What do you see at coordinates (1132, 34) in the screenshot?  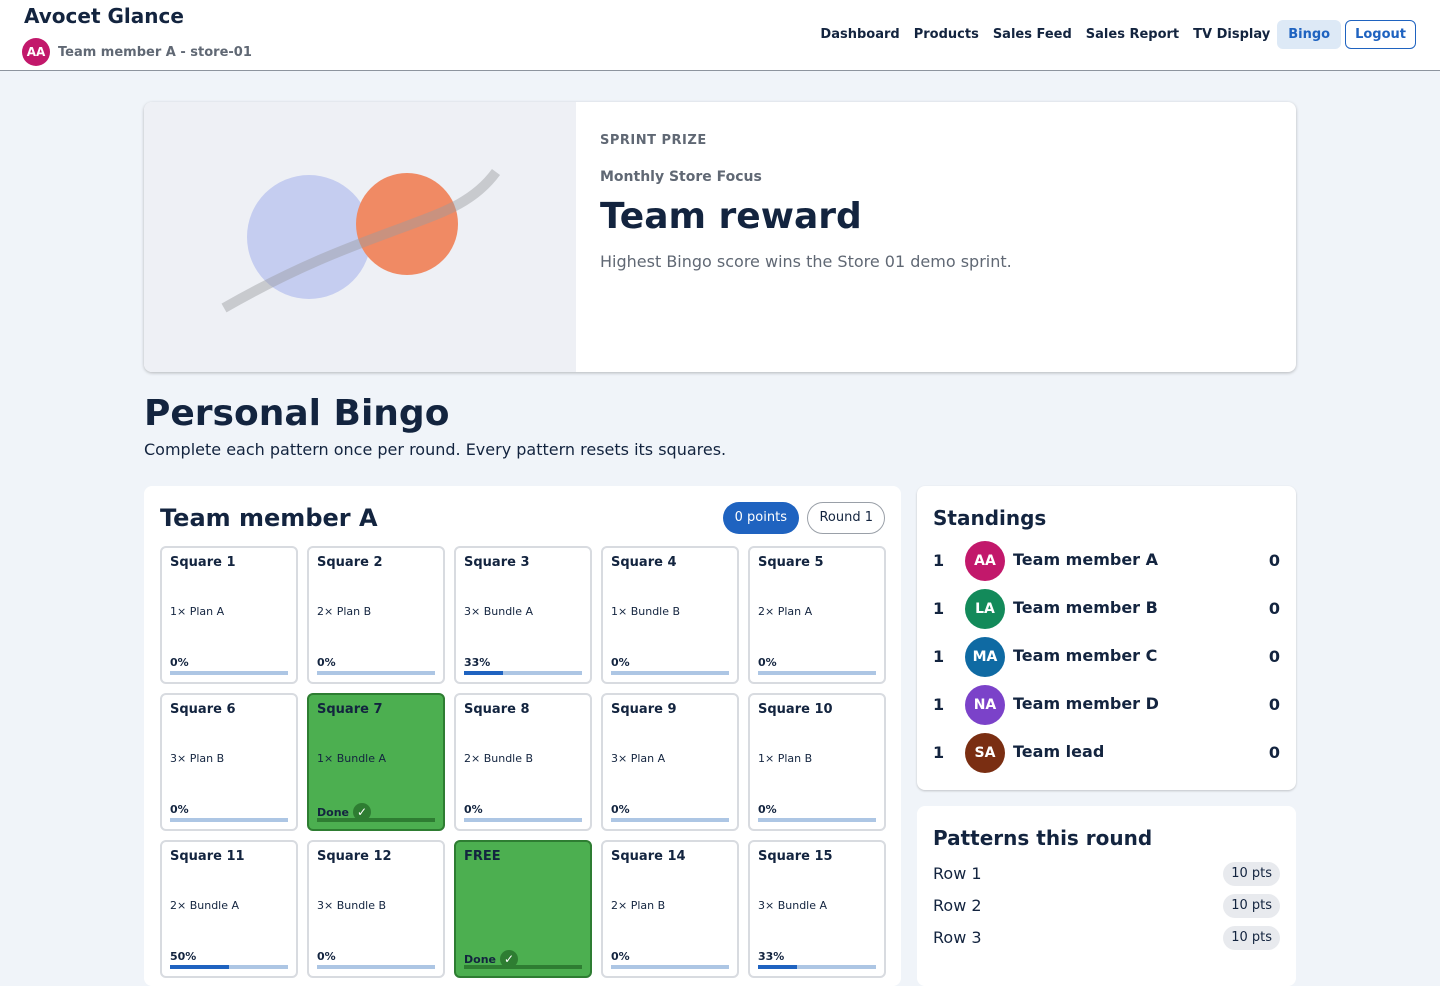 I see `nav-sales-report: Sales Report` at bounding box center [1132, 34].